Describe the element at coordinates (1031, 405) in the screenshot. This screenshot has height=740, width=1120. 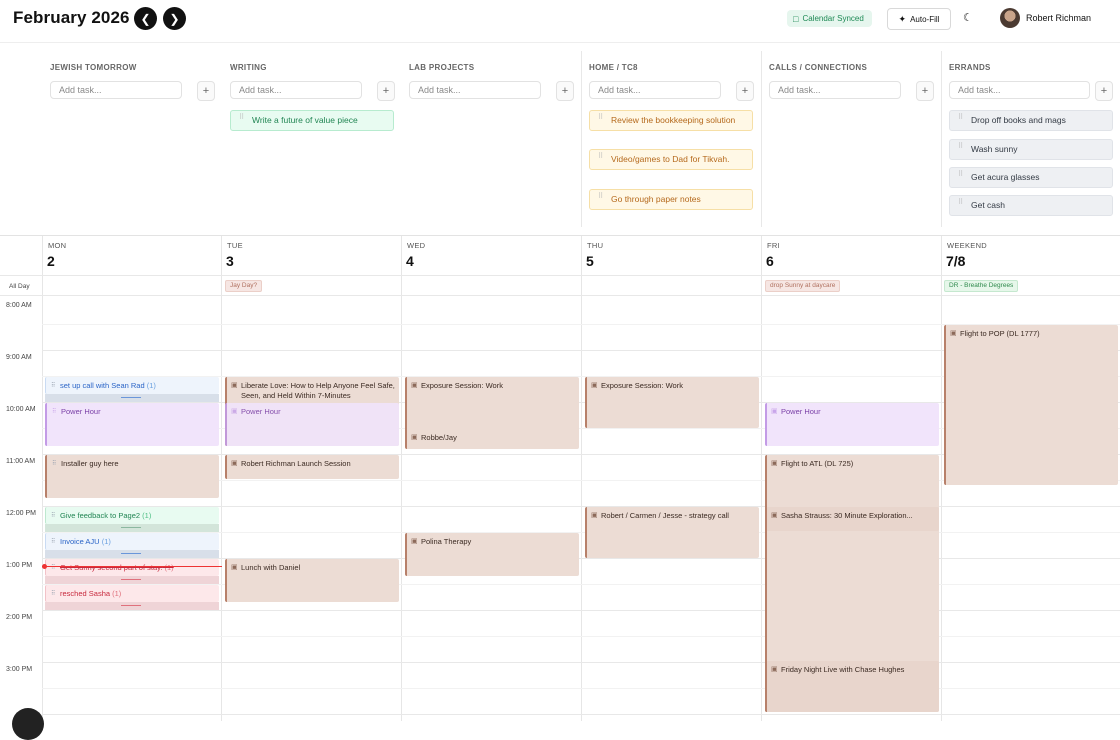
I see `calendar-event: ▣ Flight to POP (DL 1777)` at that location.